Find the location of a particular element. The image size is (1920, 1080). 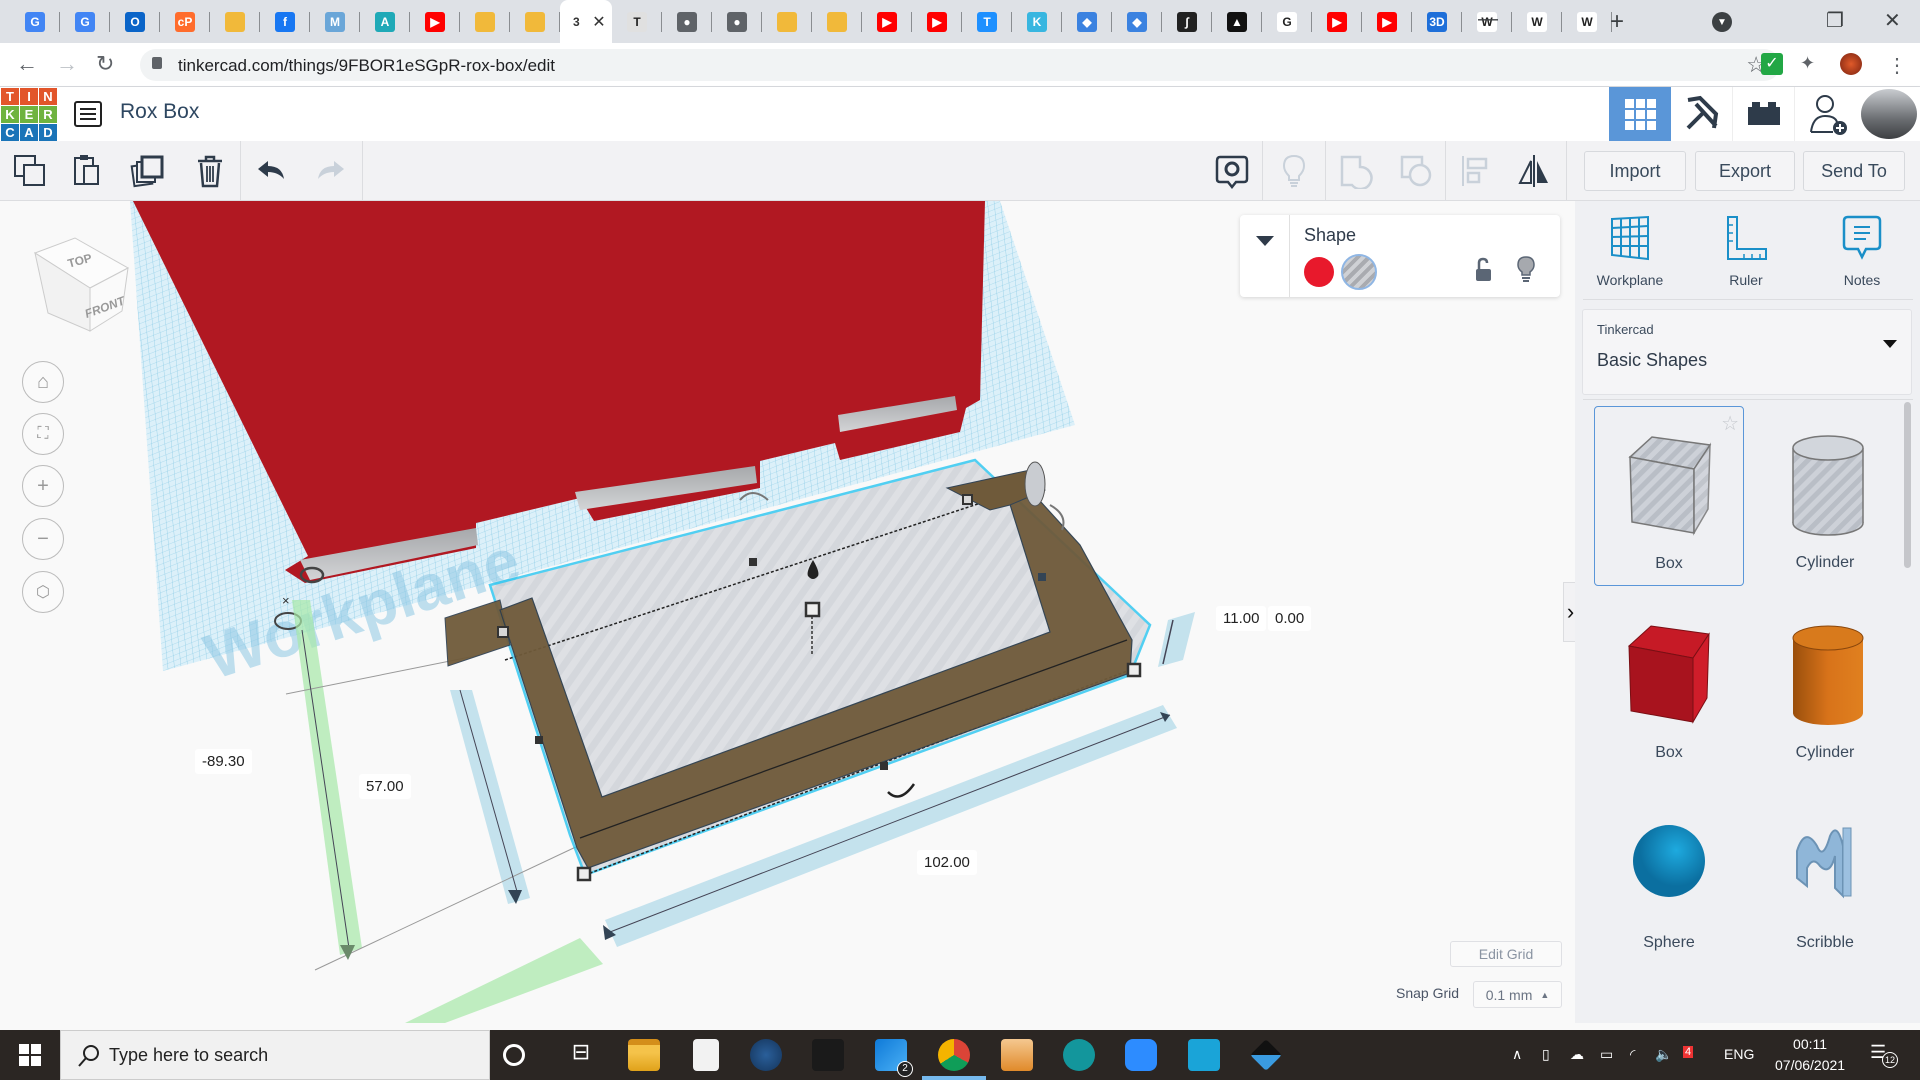

workplane-tool: Workplane is located at coordinates (1630, 251).